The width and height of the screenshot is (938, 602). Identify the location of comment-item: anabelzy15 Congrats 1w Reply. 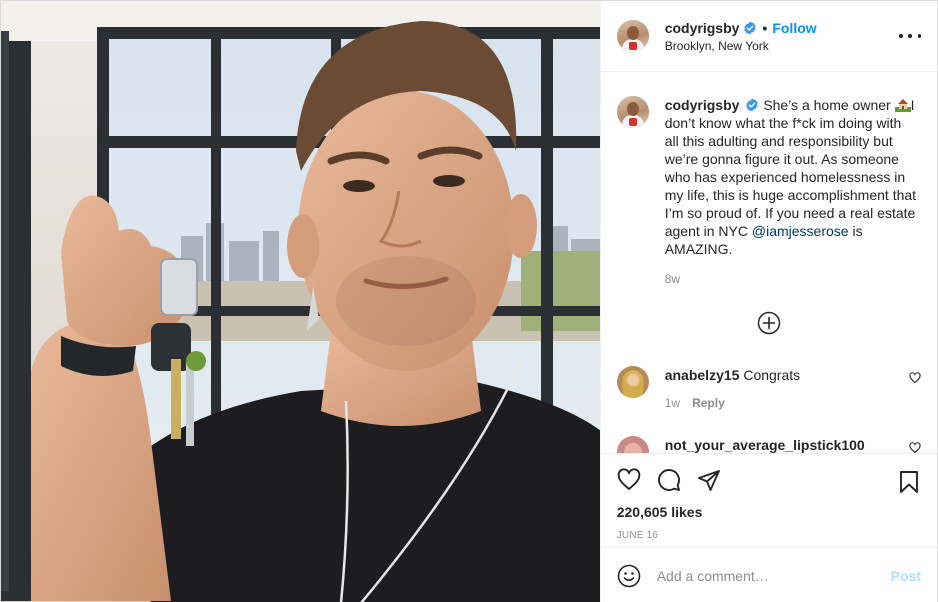
(768, 388).